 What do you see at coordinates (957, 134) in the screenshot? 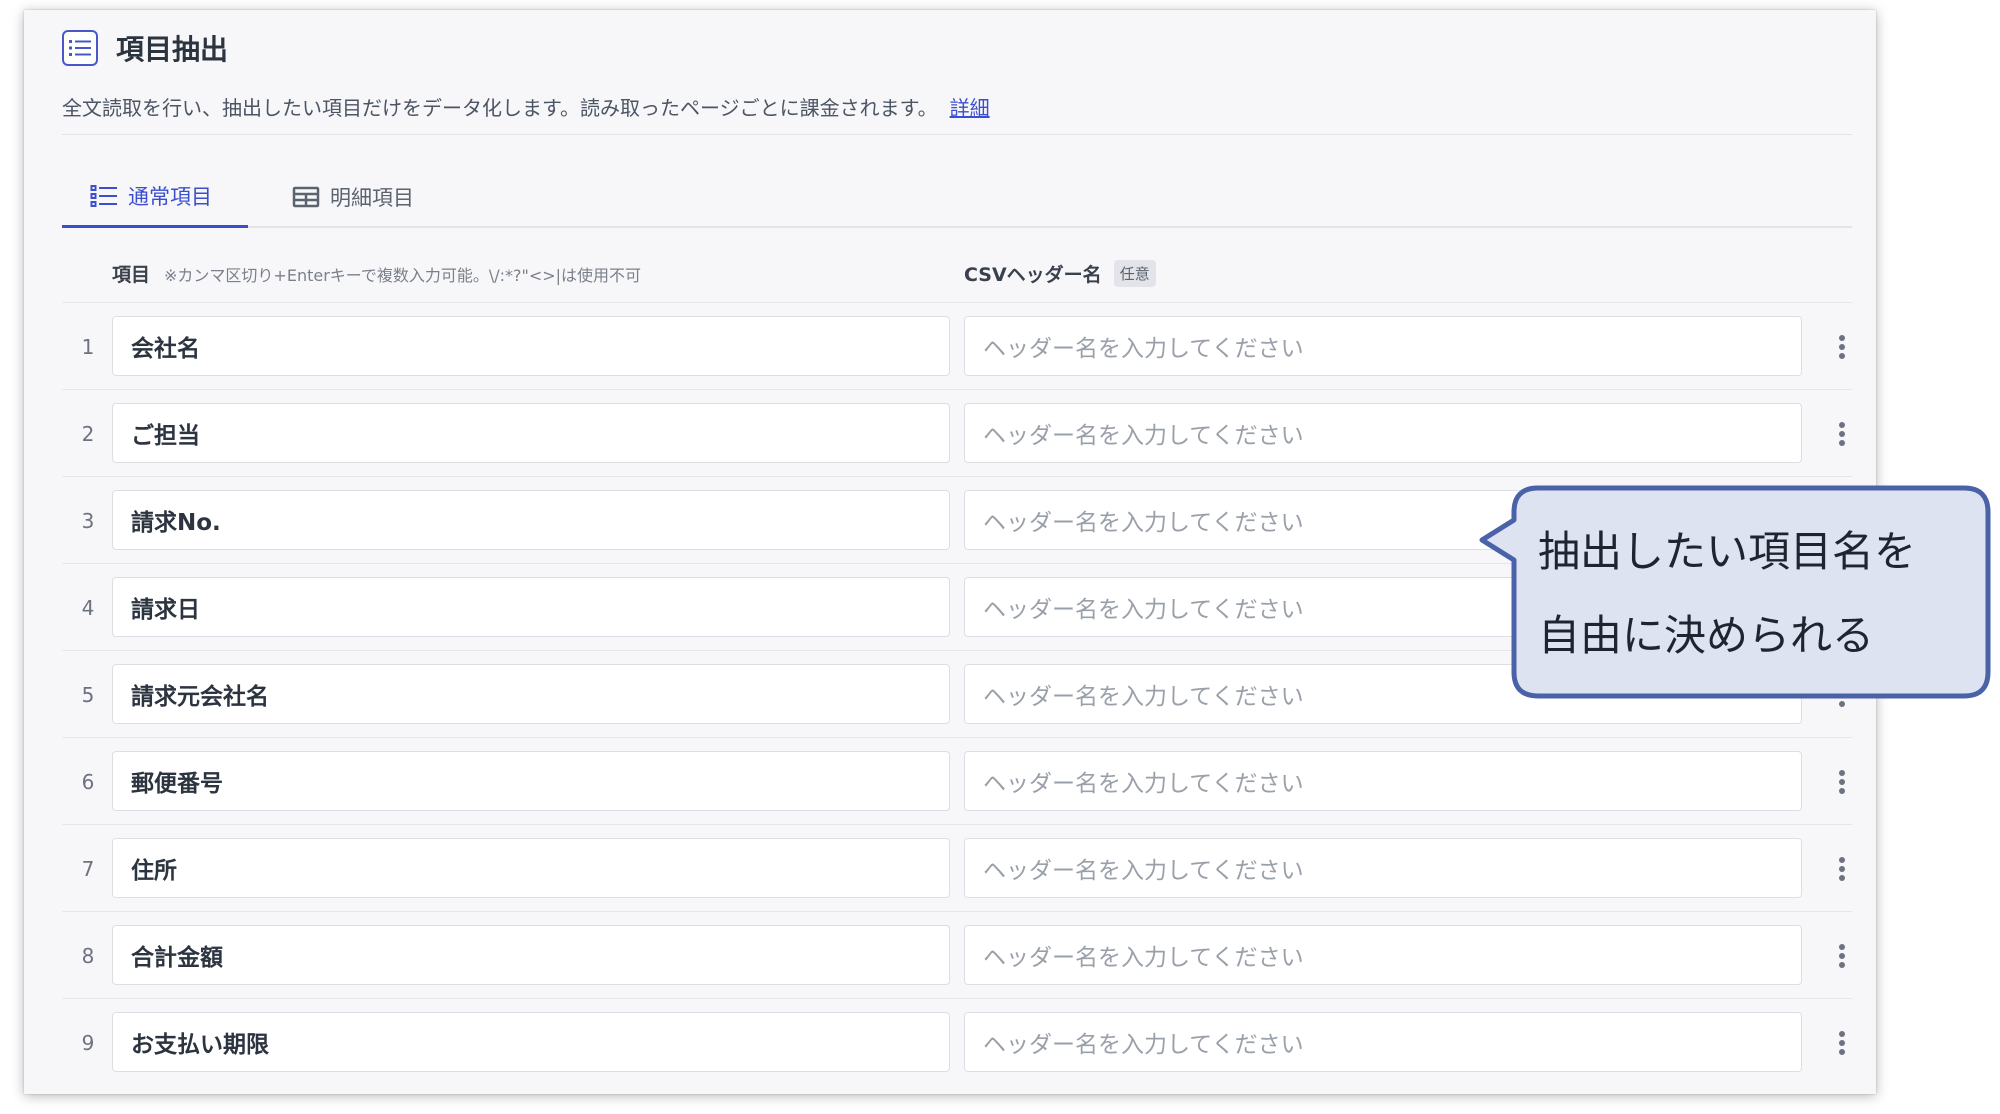
I see `divider` at bounding box center [957, 134].